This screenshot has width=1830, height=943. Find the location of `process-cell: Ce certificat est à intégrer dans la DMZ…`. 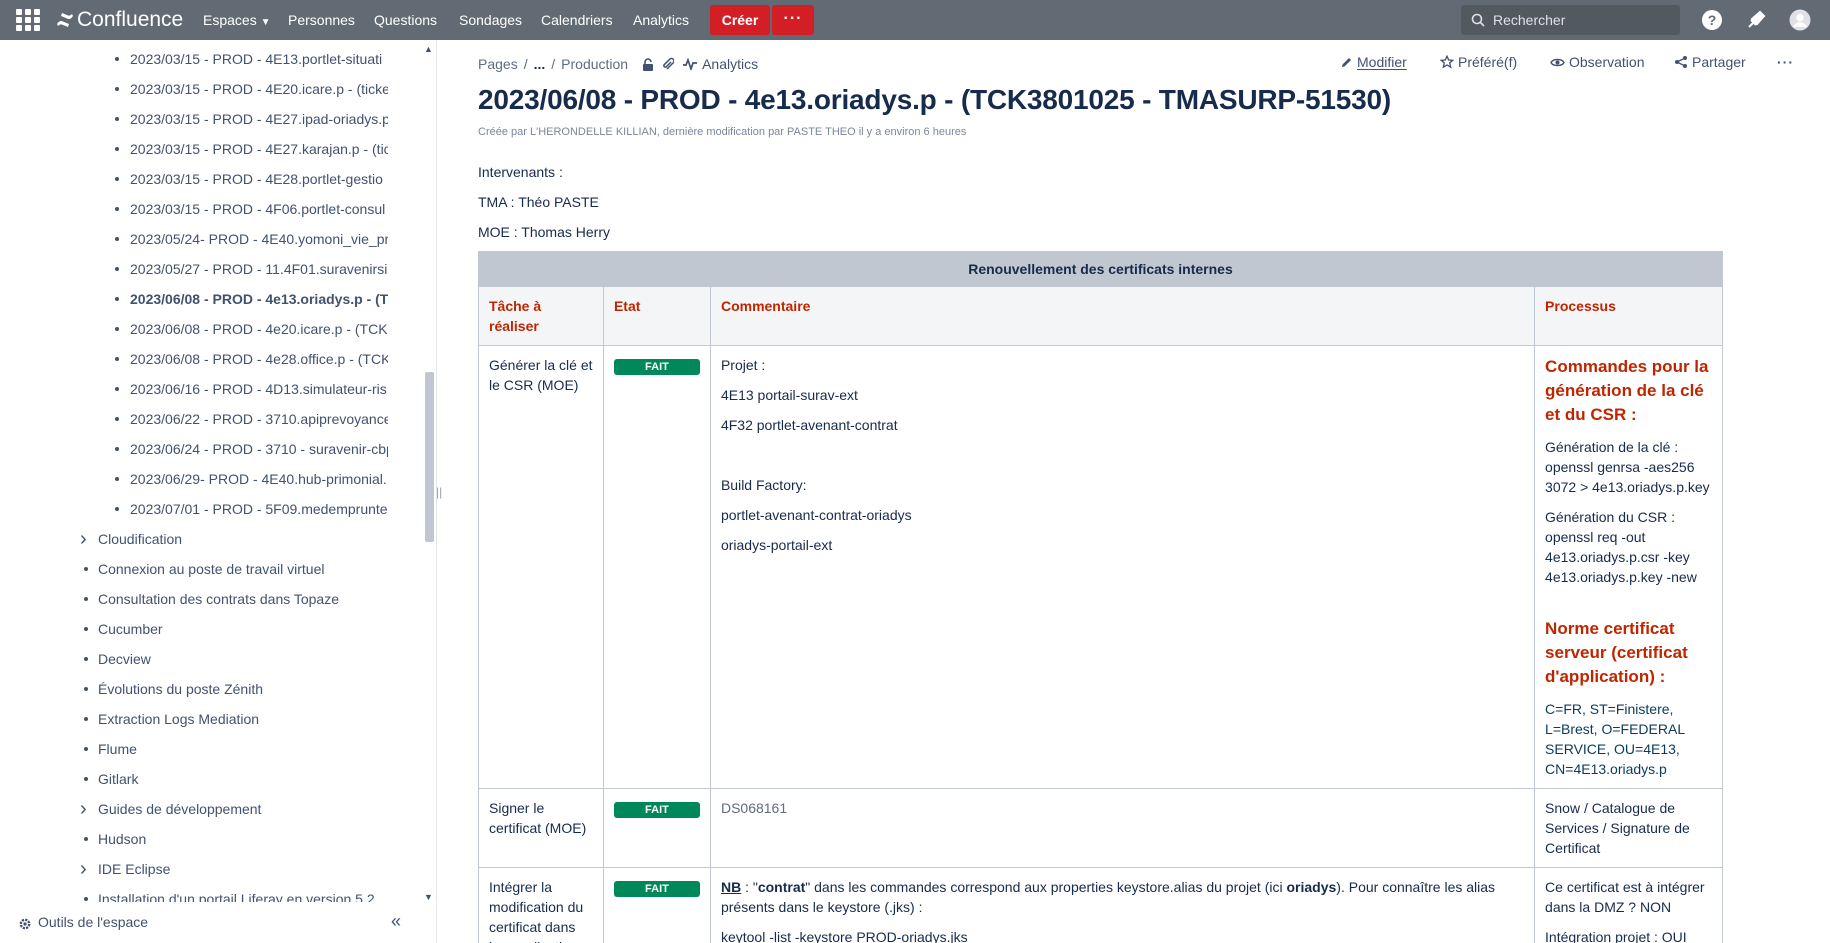

process-cell: Ce certificat est à intégrer dans la DMZ… is located at coordinates (1628, 905).